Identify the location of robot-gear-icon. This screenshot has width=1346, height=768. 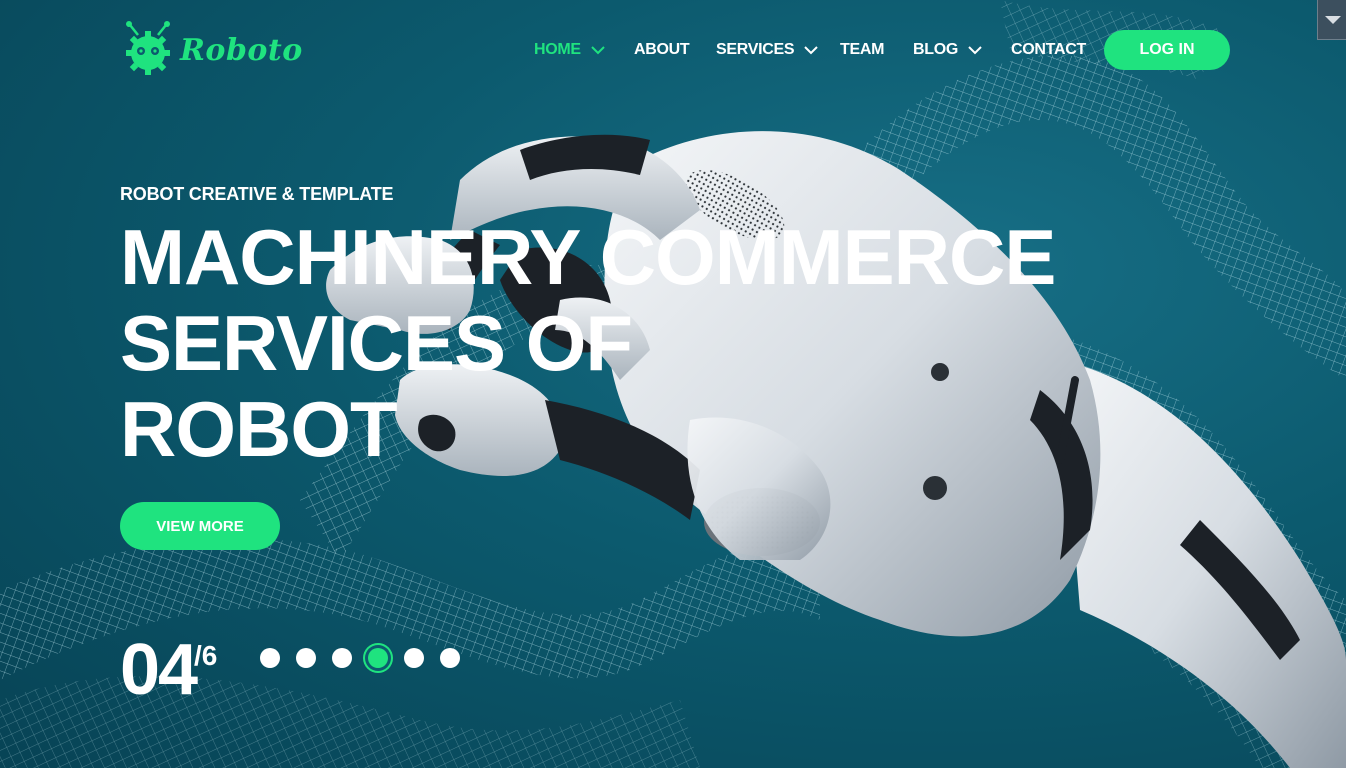
(148, 48).